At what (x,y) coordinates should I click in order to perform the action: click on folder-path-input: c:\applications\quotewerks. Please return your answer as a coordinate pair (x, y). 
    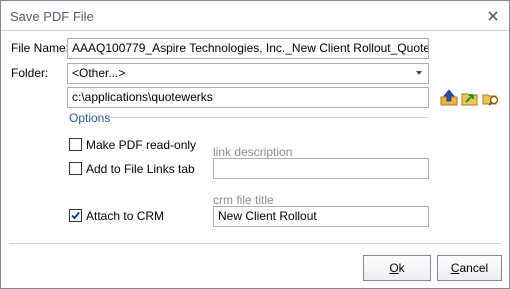
    Looking at the image, I should click on (248, 97).